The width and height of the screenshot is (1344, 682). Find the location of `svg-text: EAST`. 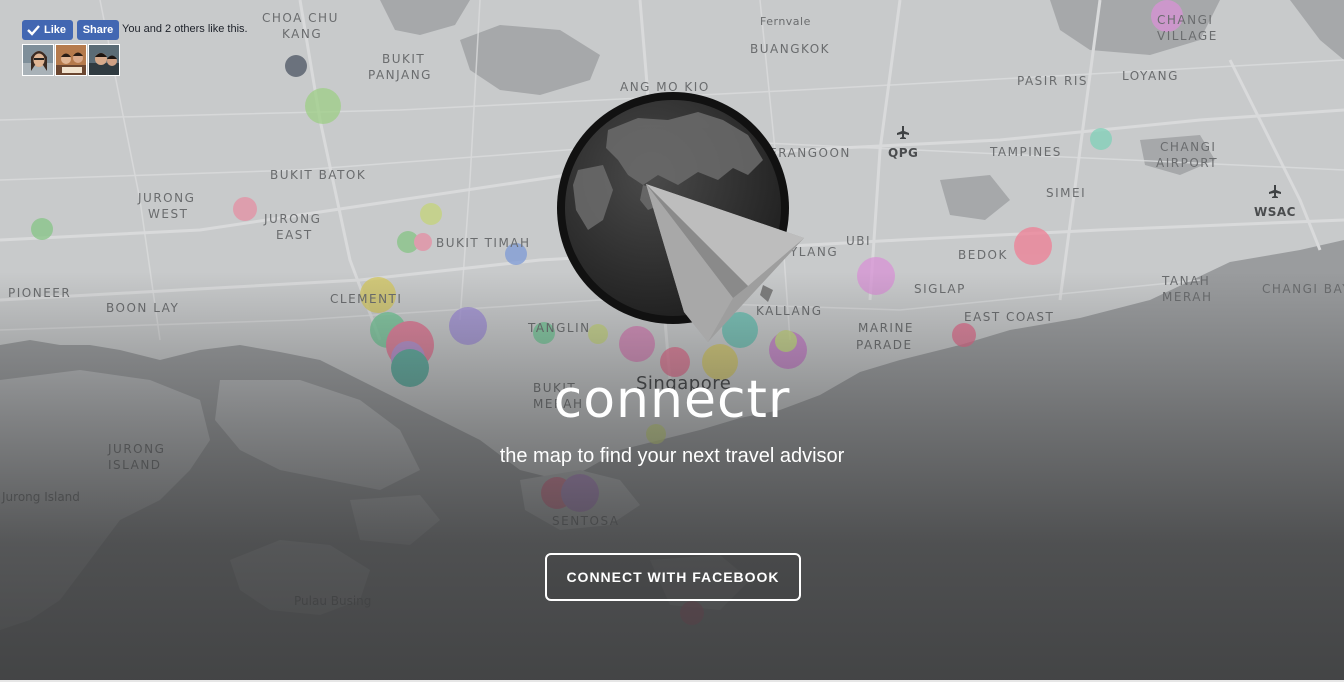

svg-text: EAST is located at coordinates (294, 235).